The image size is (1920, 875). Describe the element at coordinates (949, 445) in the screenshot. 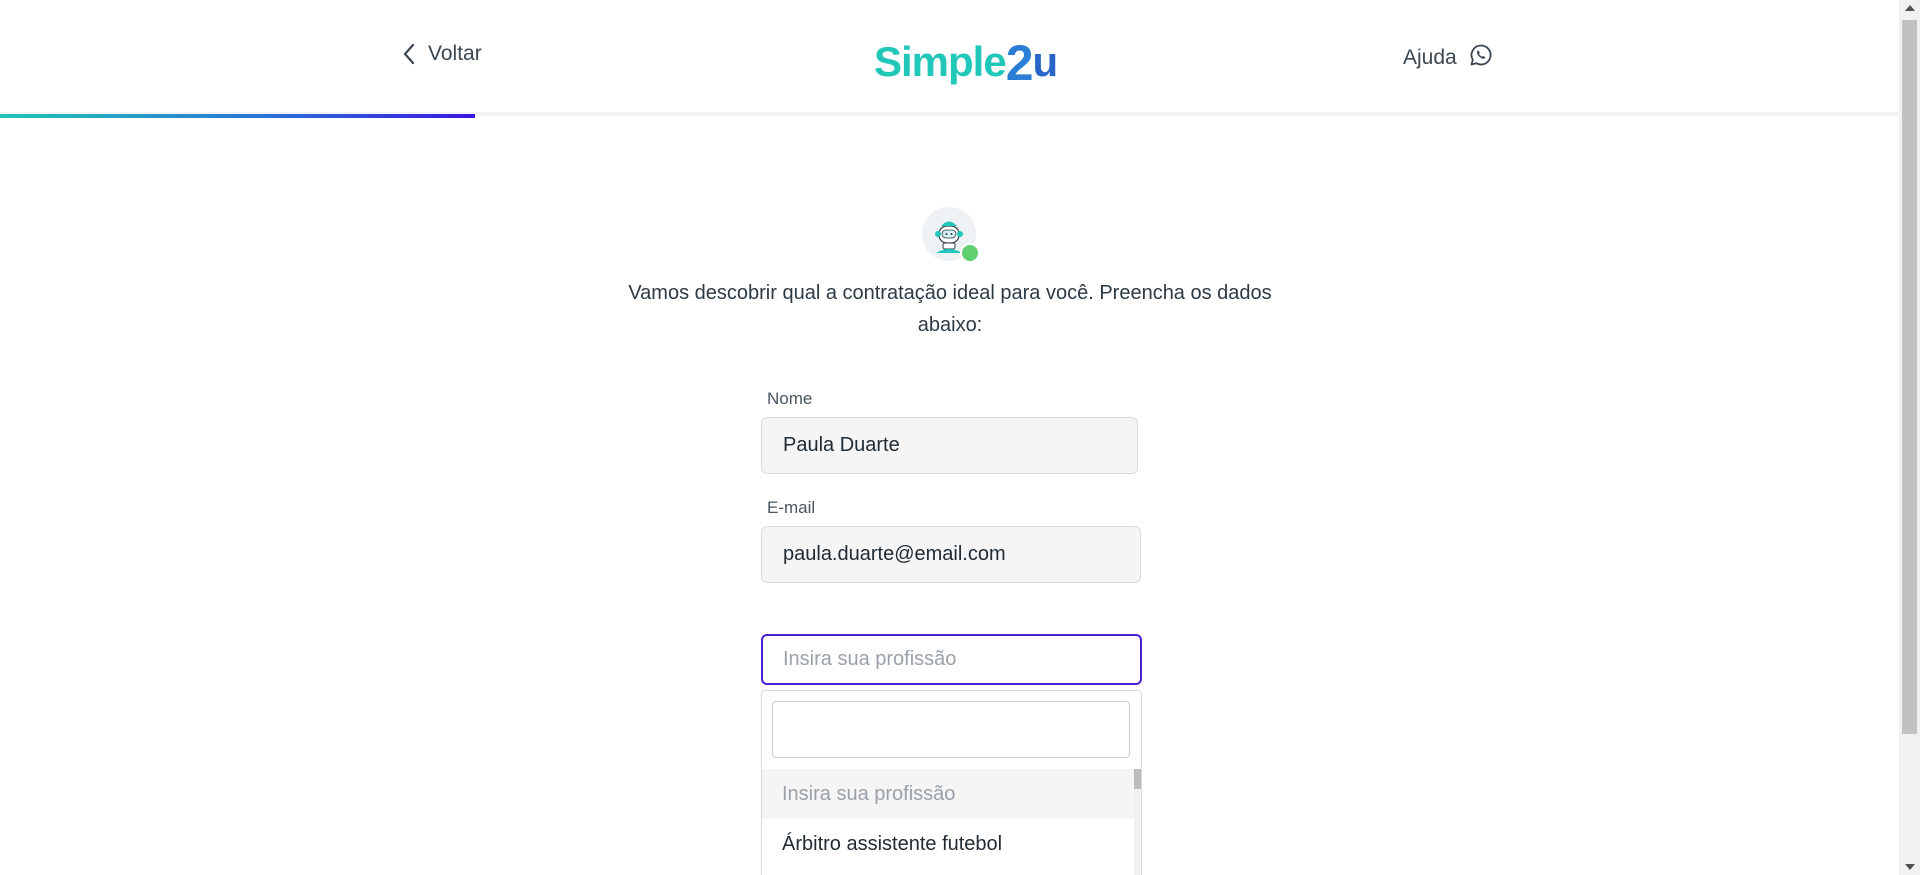

I see `name-field: Paula Duarte` at that location.